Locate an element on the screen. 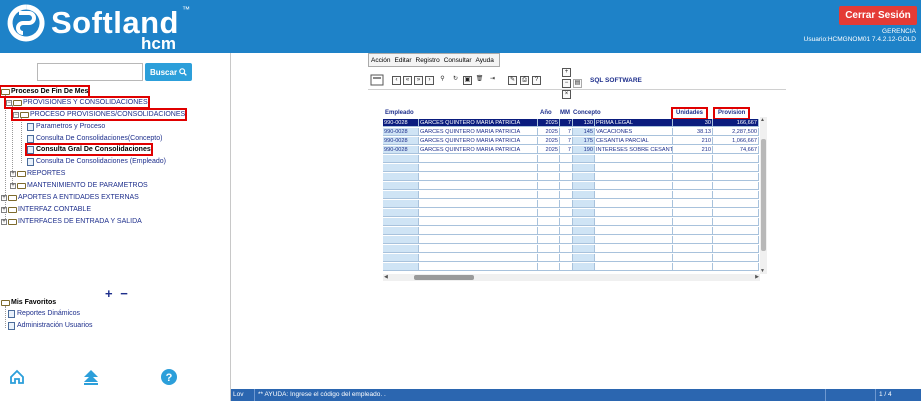  cell-provision: 2,287,500 is located at coordinates (736, 132).